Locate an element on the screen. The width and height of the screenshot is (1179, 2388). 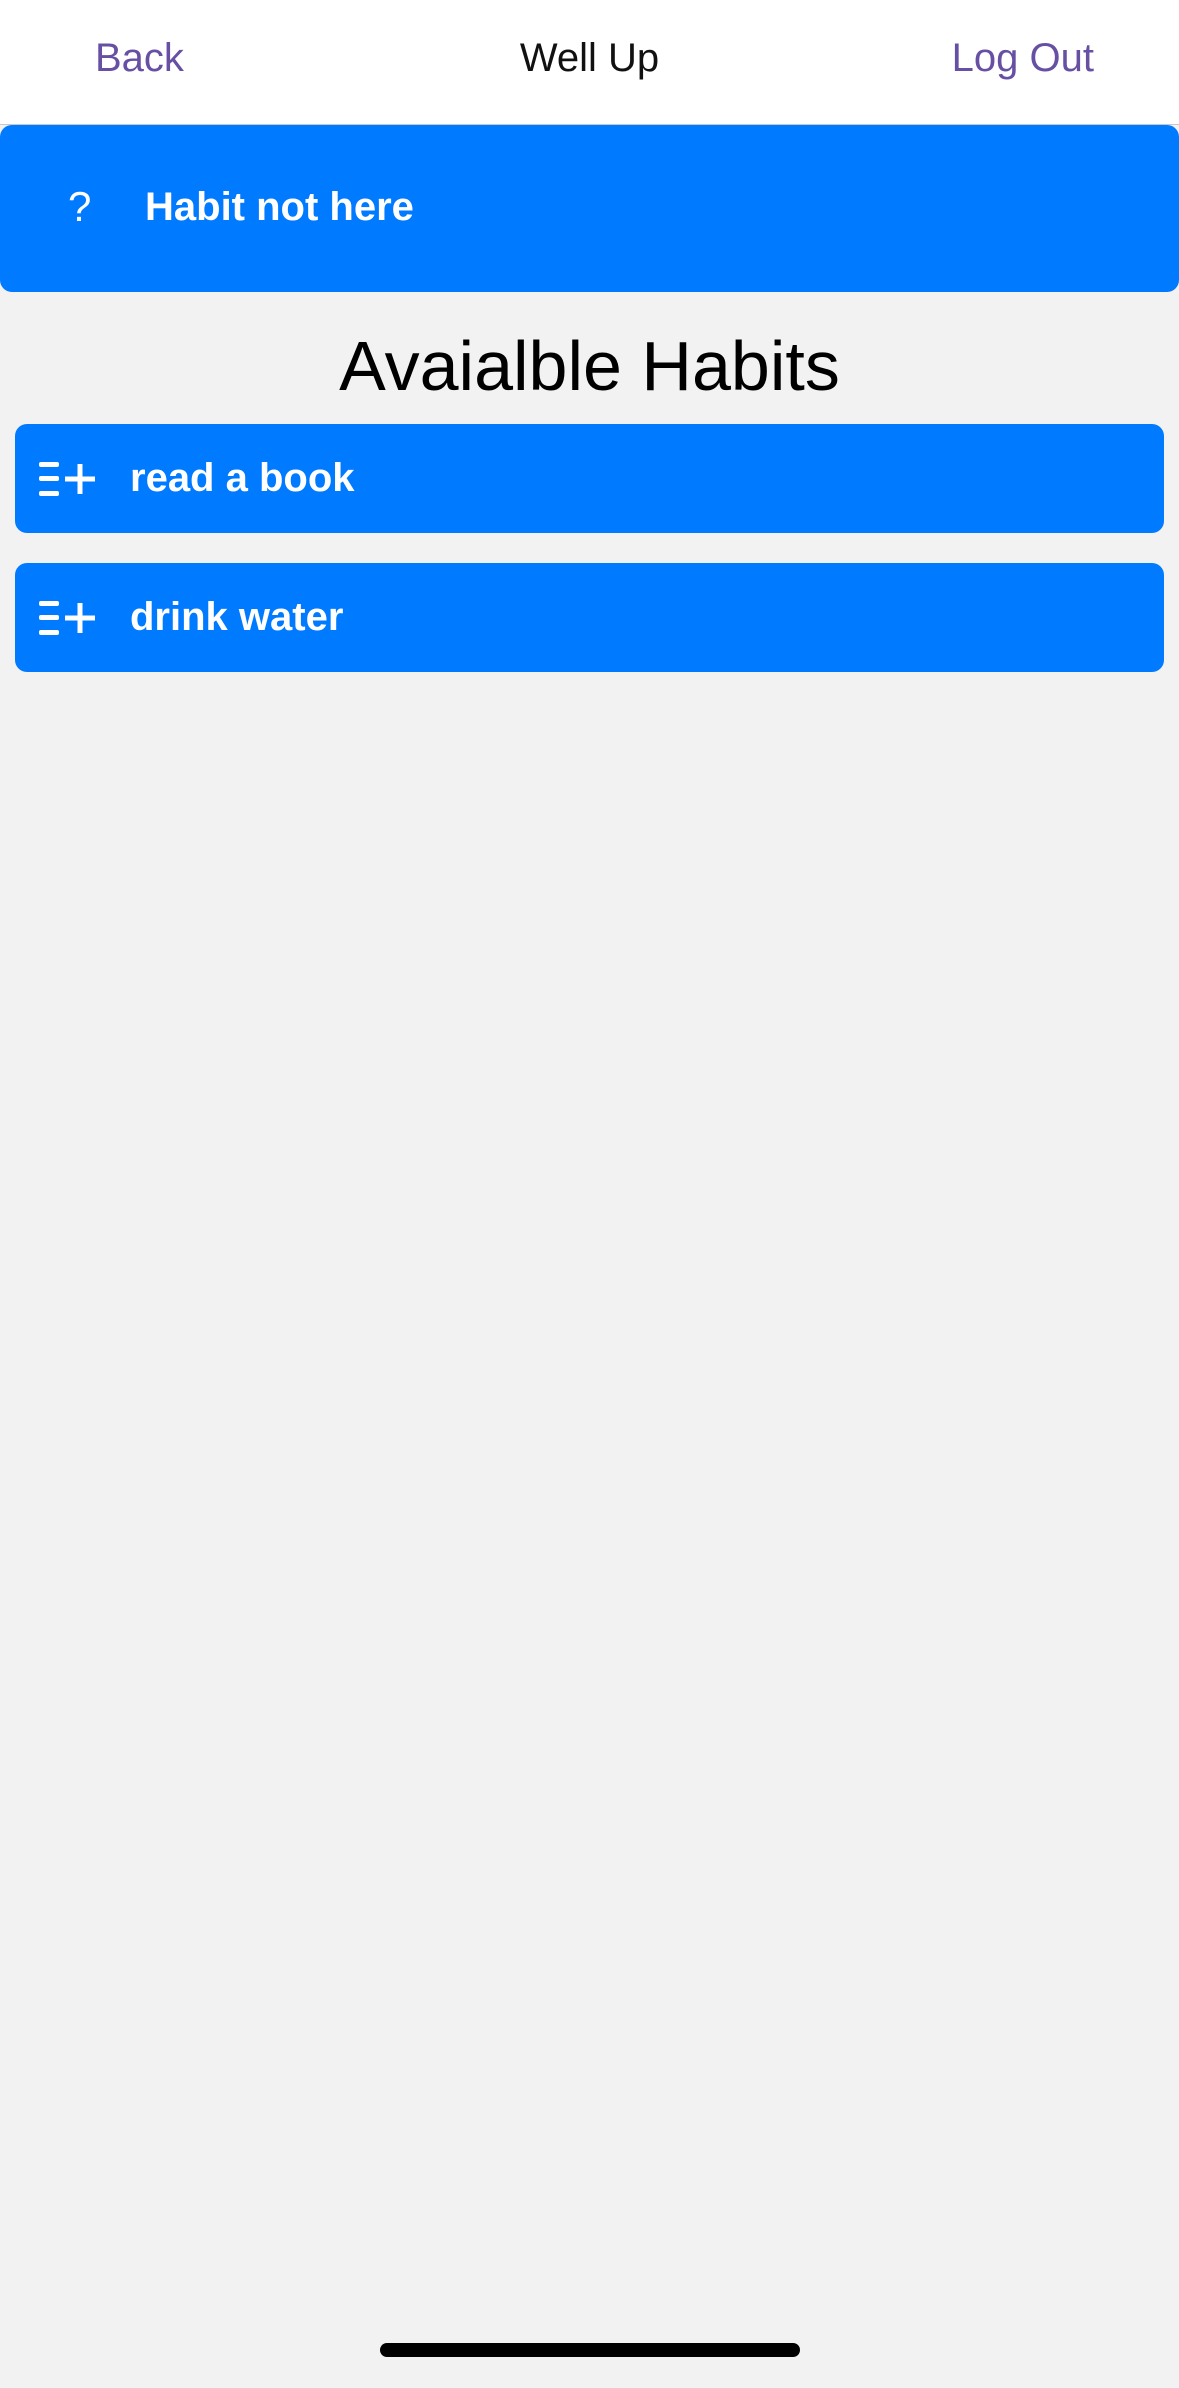
nav-header: Back Well Up Log Out is located at coordinates (589, 62).